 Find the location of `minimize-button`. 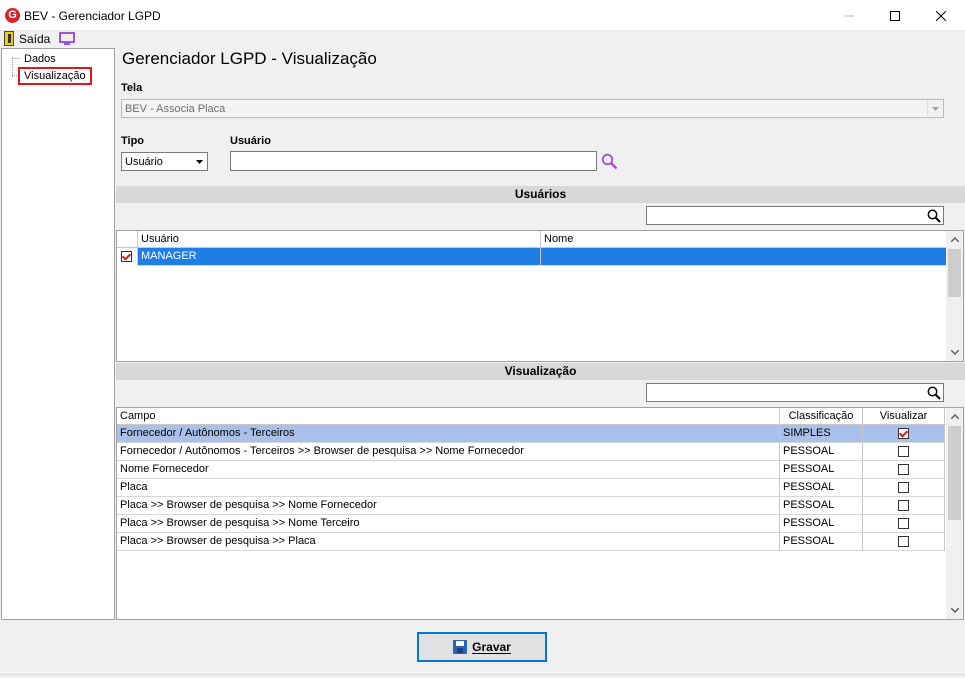

minimize-button is located at coordinates (849, 15).